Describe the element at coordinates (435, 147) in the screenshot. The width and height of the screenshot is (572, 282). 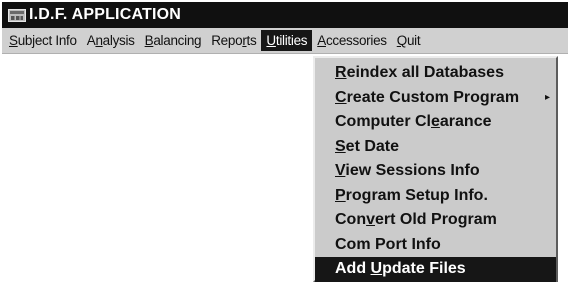
I see `menu-item-set-date: Set Date` at that location.